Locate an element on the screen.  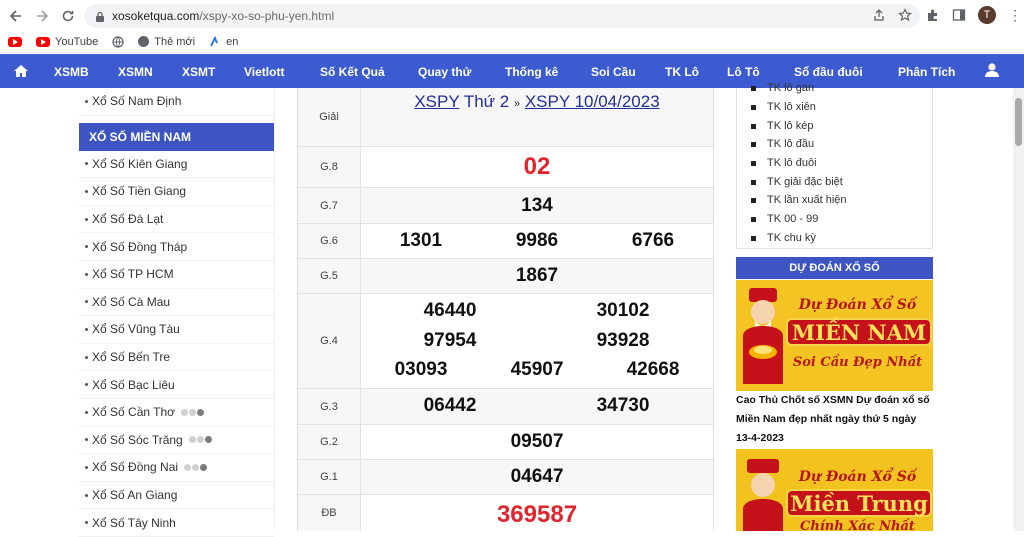
address-bar: xosoketqua.com/xspy-xo-so-phu-yen.html is located at coordinates (502, 16).